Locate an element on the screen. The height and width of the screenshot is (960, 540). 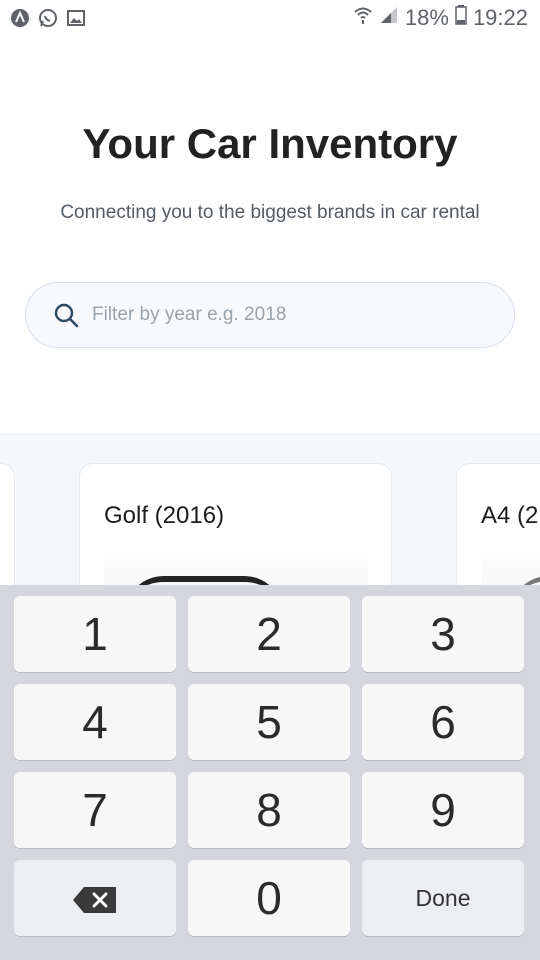
search-icon is located at coordinates (66, 315).